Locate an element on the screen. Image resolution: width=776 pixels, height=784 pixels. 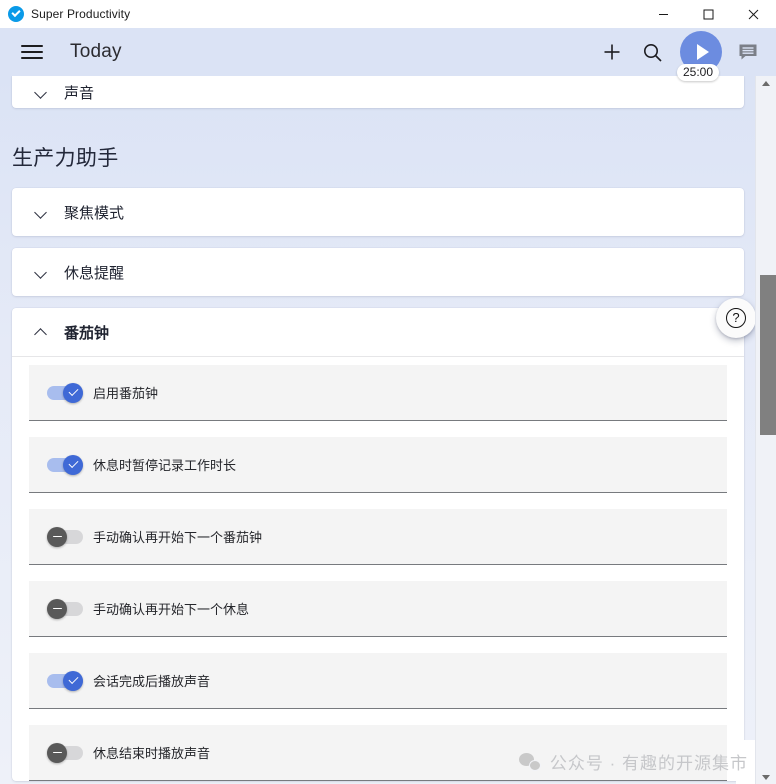
setting-row-label: 会话完成后播放声音 is located at coordinates (152, 681).